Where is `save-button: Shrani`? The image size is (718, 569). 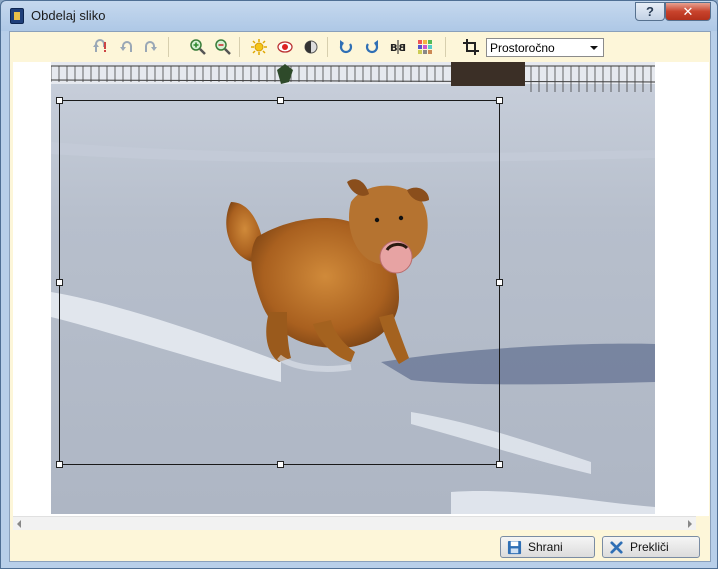
save-button: Shrani is located at coordinates (547, 547).